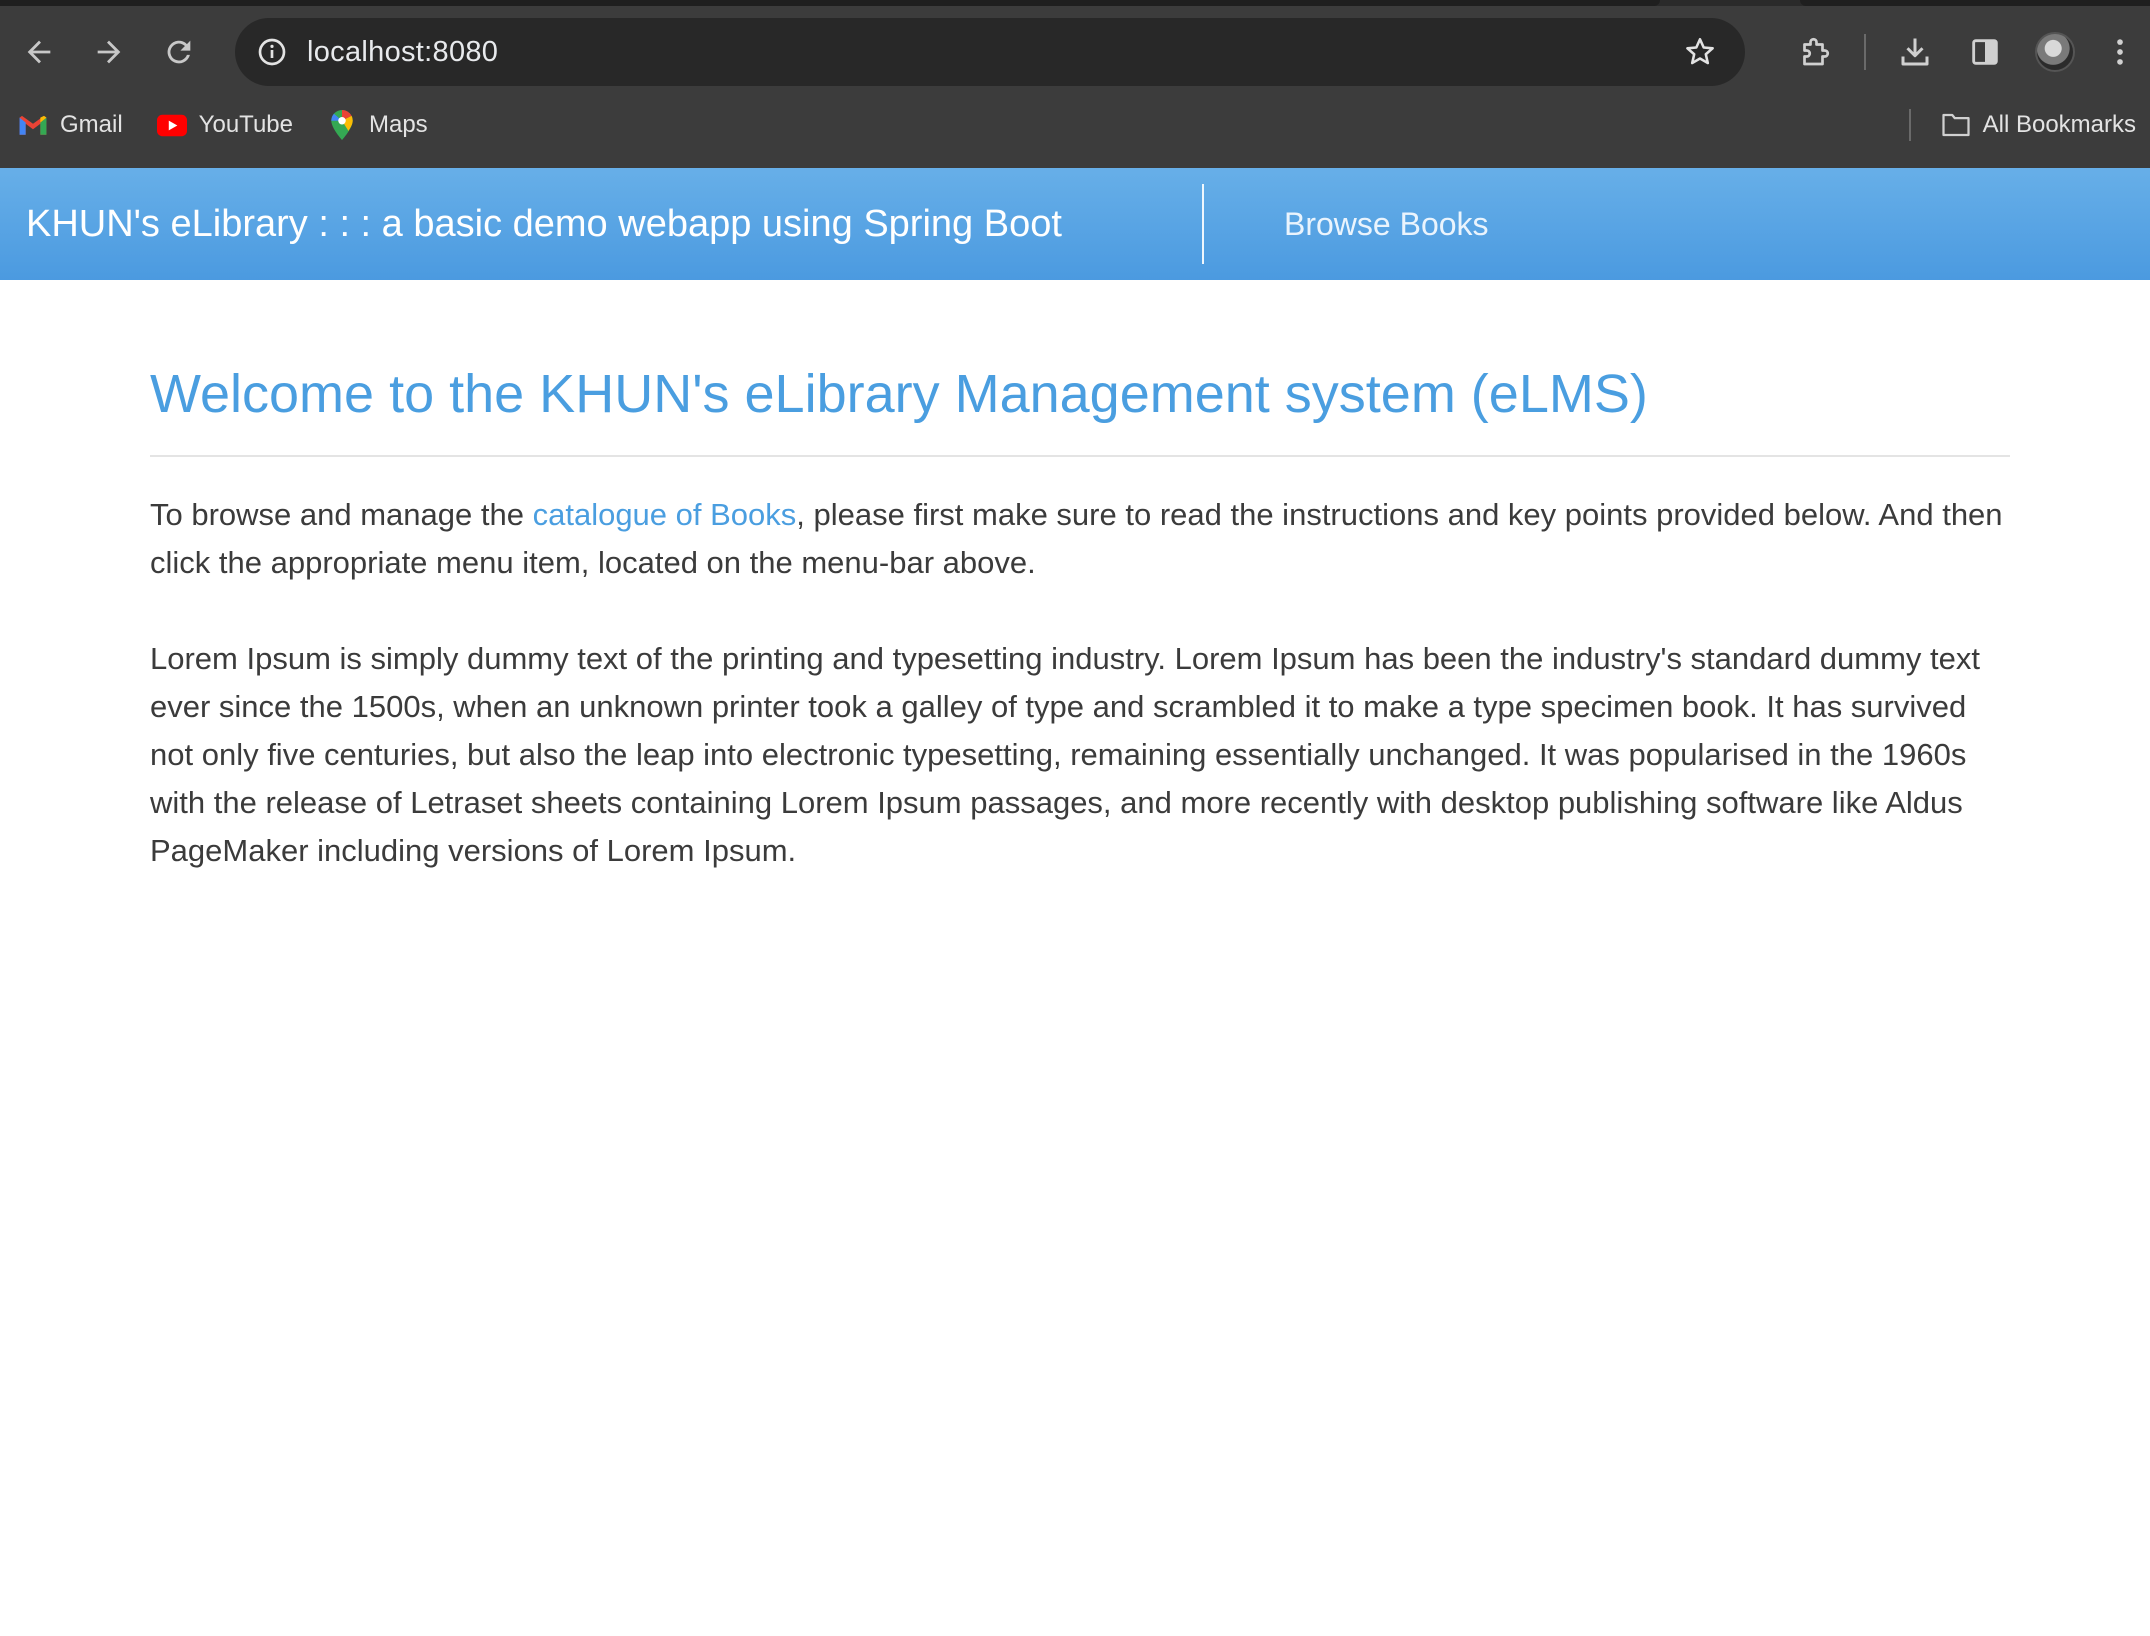 This screenshot has height=1636, width=2150. I want to click on downloads-button, so click(1915, 52).